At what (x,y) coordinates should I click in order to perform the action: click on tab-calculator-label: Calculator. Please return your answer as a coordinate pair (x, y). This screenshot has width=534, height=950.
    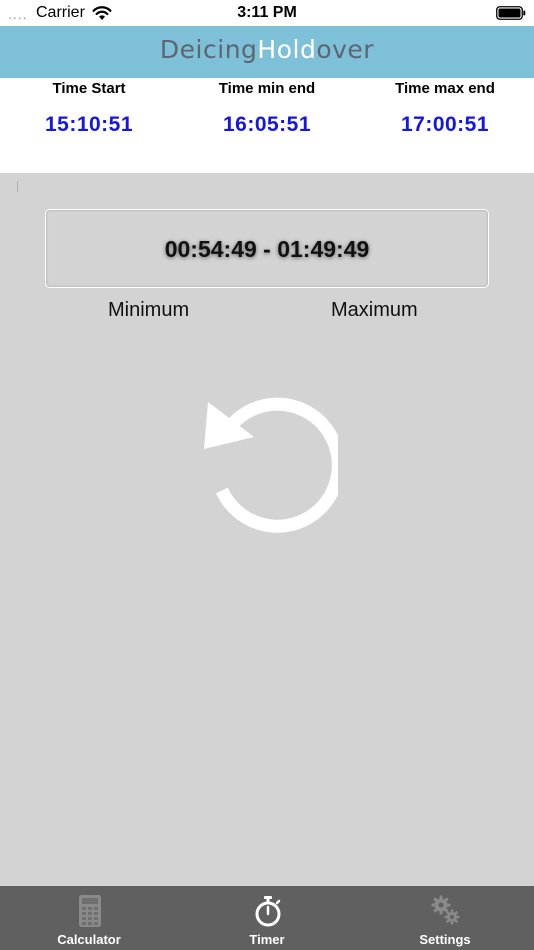
    Looking at the image, I should click on (89, 939).